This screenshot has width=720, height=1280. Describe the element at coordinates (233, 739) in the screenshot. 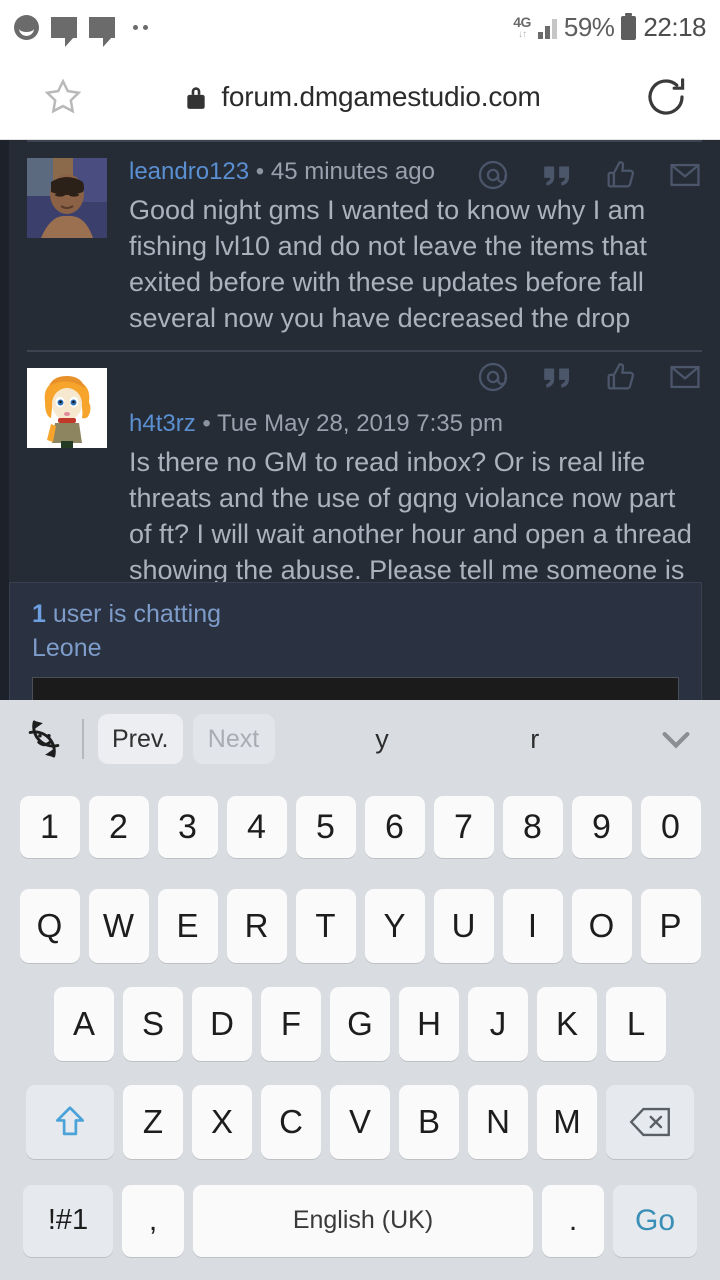

I see `next-button: Next` at that location.